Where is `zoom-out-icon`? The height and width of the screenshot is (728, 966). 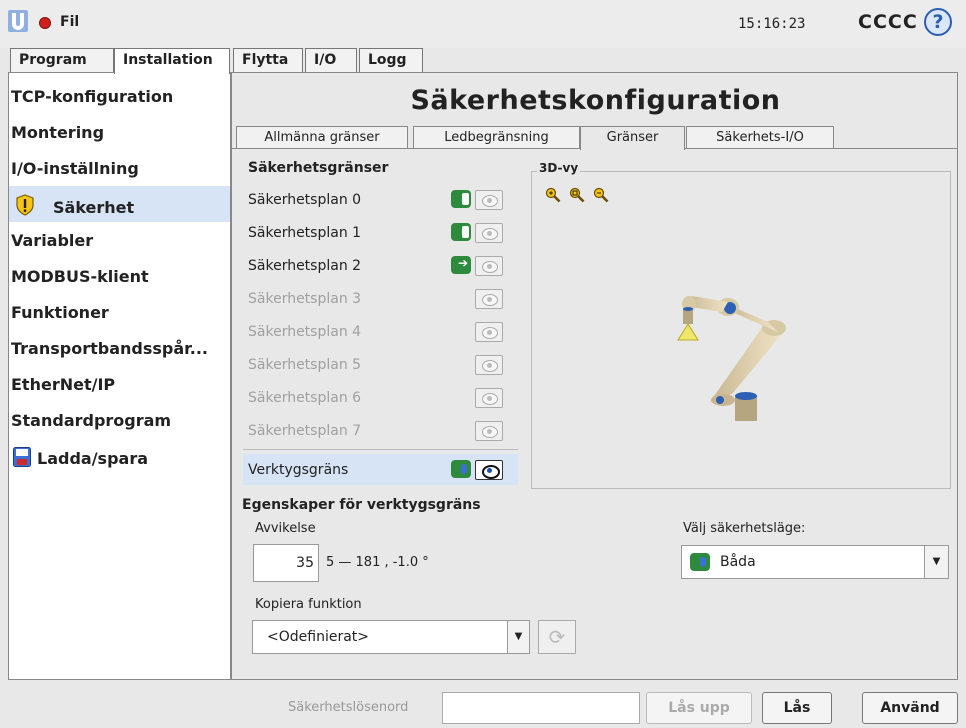 zoom-out-icon is located at coordinates (601, 195).